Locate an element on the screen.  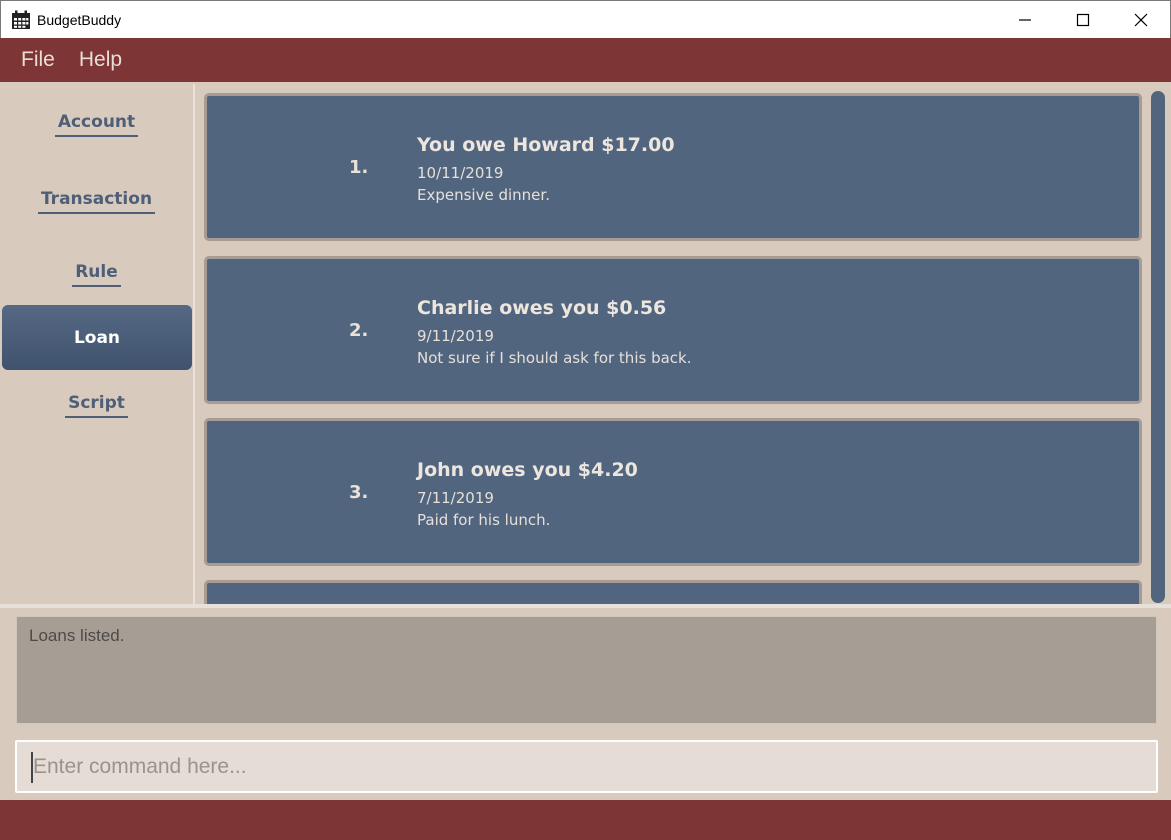
close-icon is located at coordinates (1141, 20).